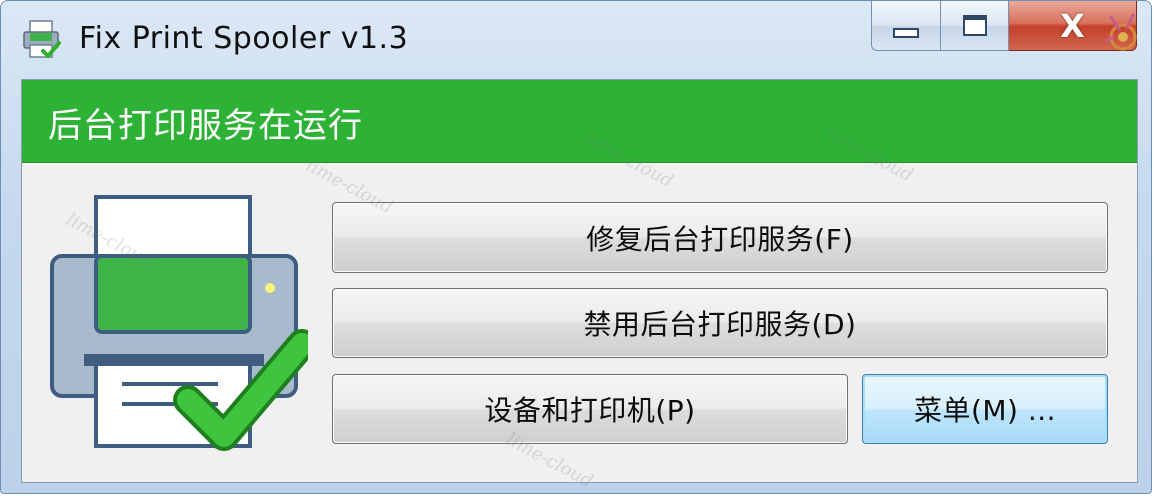 The width and height of the screenshot is (1154, 496). I want to click on window-controls: X, so click(1004, 27).